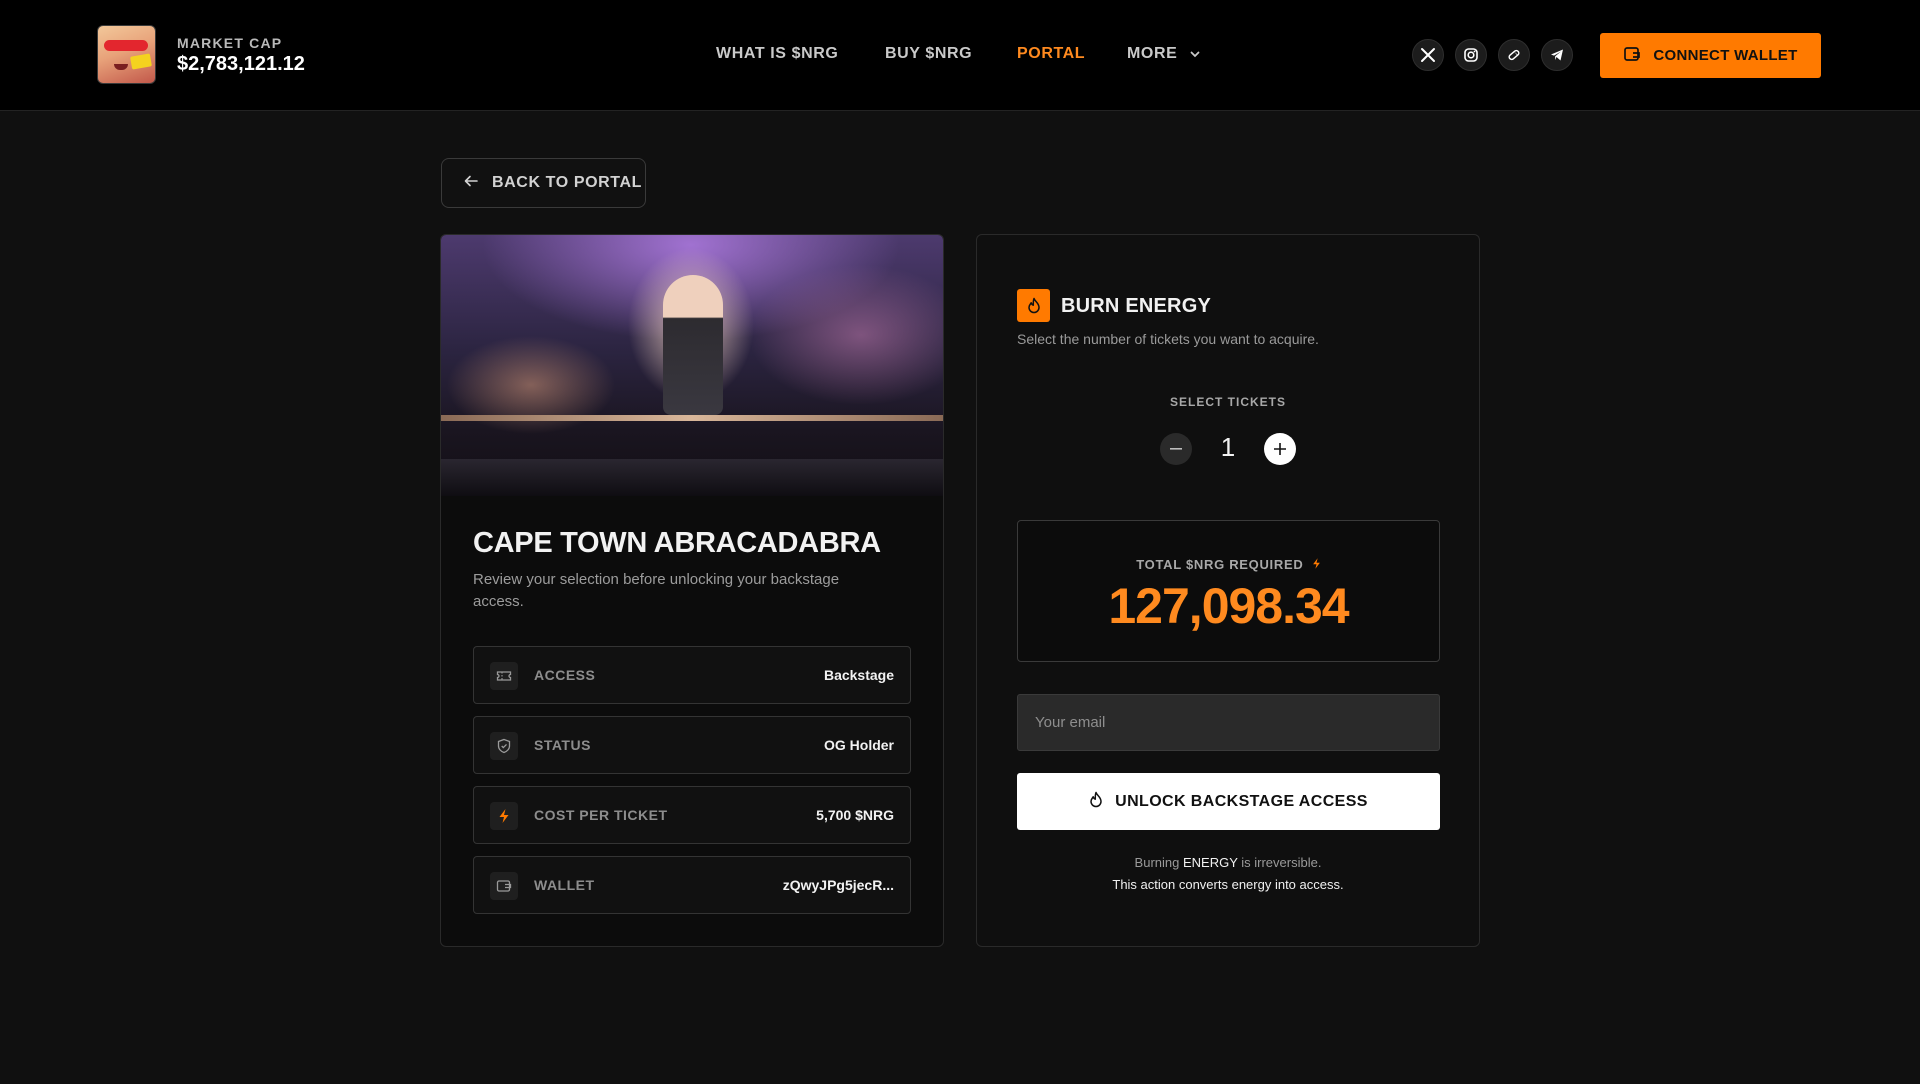 The height and width of the screenshot is (1084, 1920). Describe the element at coordinates (693, 345) in the screenshot. I see `event-image-dj` at that location.